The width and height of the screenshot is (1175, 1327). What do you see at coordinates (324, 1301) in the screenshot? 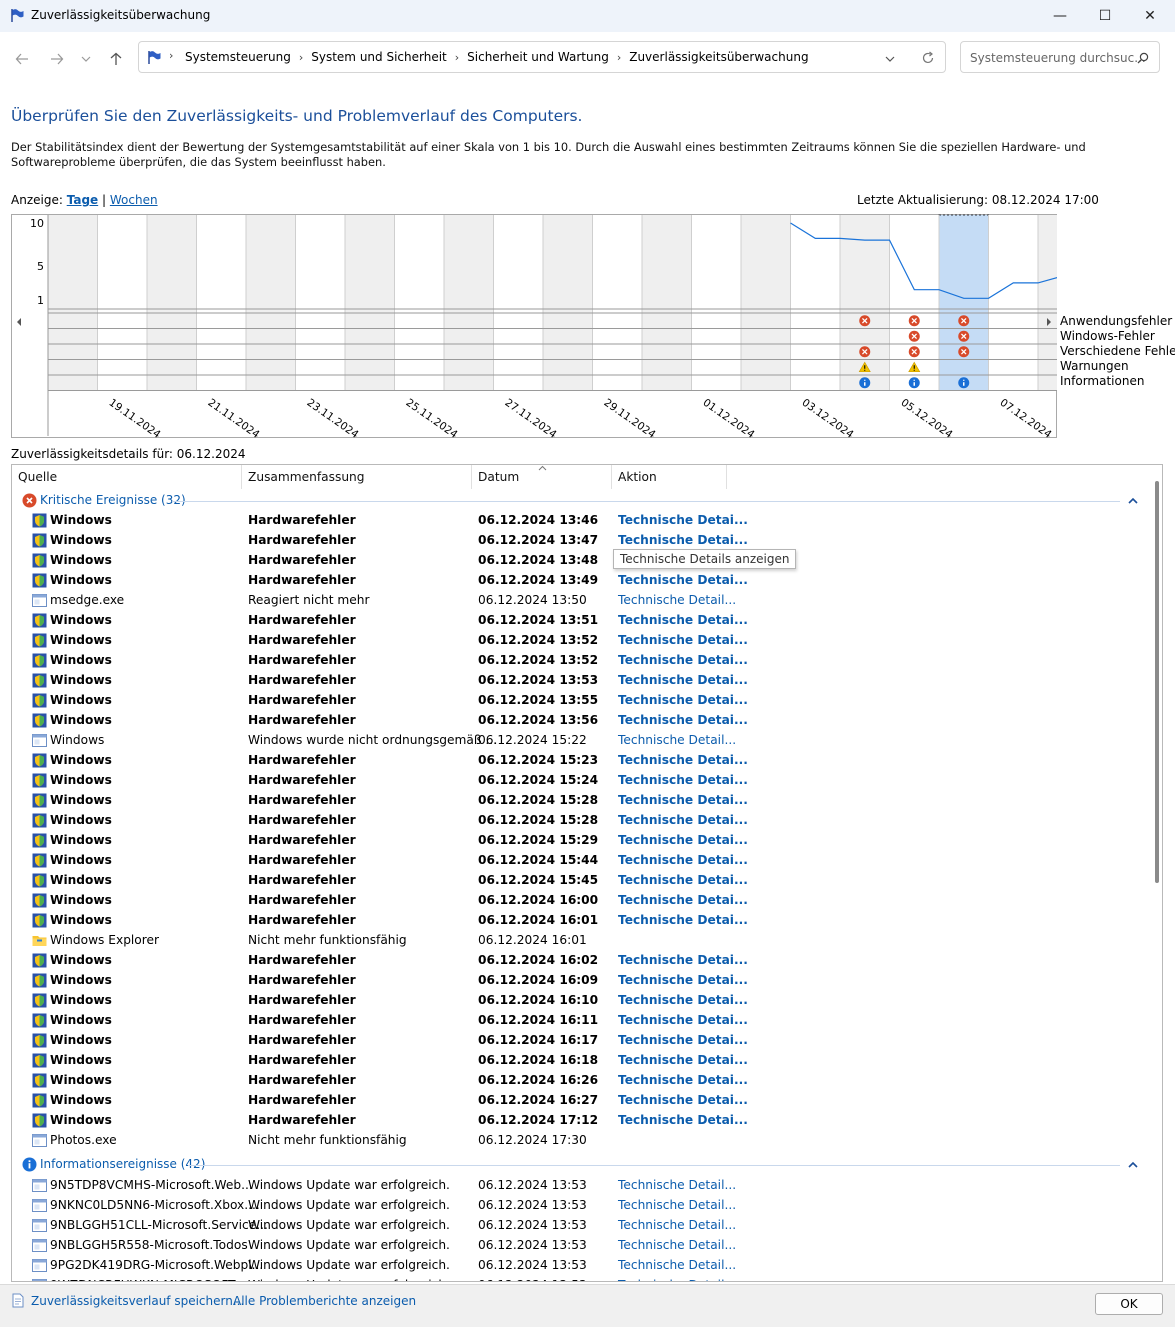
I see `view-all-reports-link: Alle Problemberichte anzeigen` at bounding box center [324, 1301].